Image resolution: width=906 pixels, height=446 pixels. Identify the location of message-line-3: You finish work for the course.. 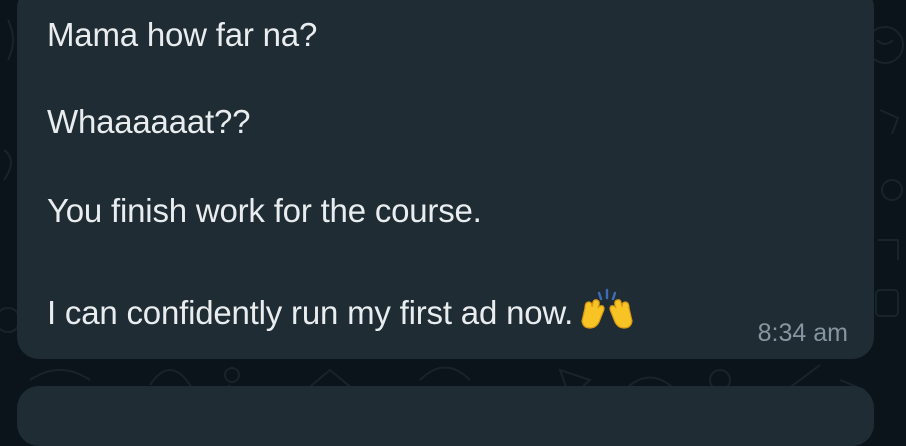
(264, 210).